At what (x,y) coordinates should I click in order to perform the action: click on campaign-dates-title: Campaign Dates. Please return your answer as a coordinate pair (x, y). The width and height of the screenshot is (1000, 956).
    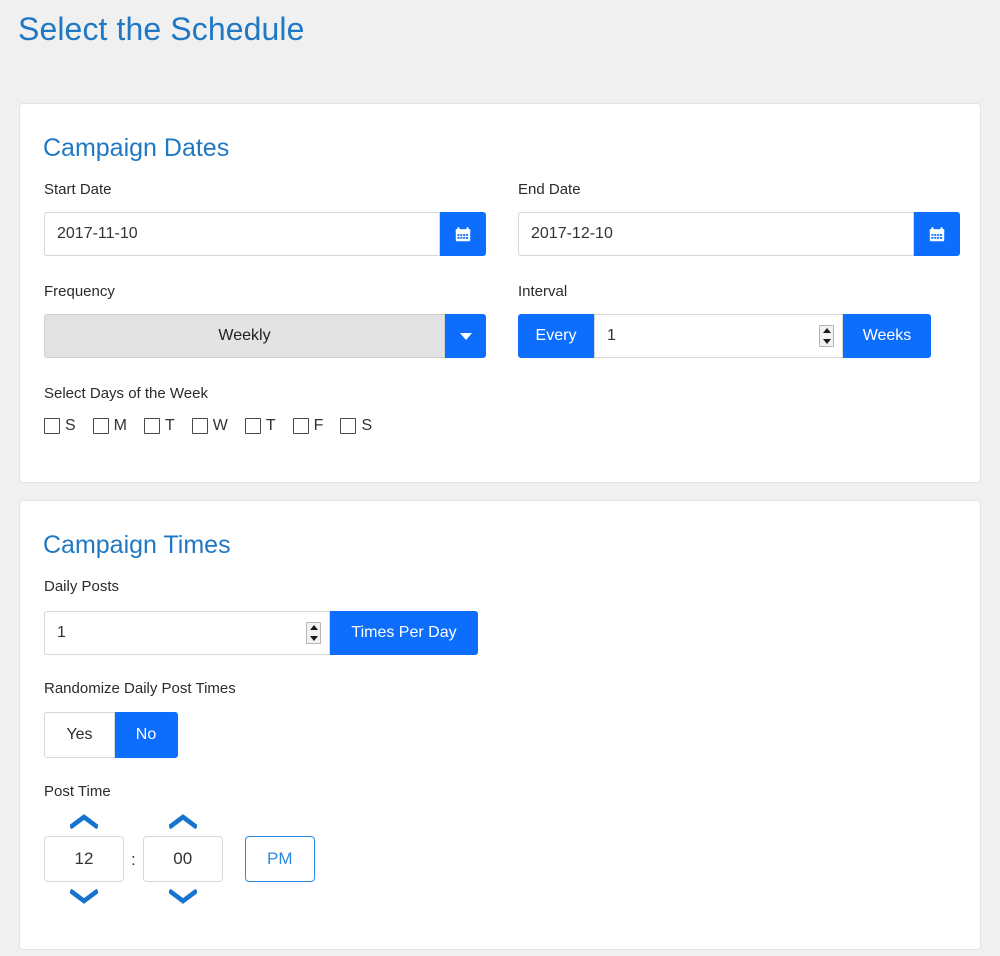
    Looking at the image, I should click on (136, 148).